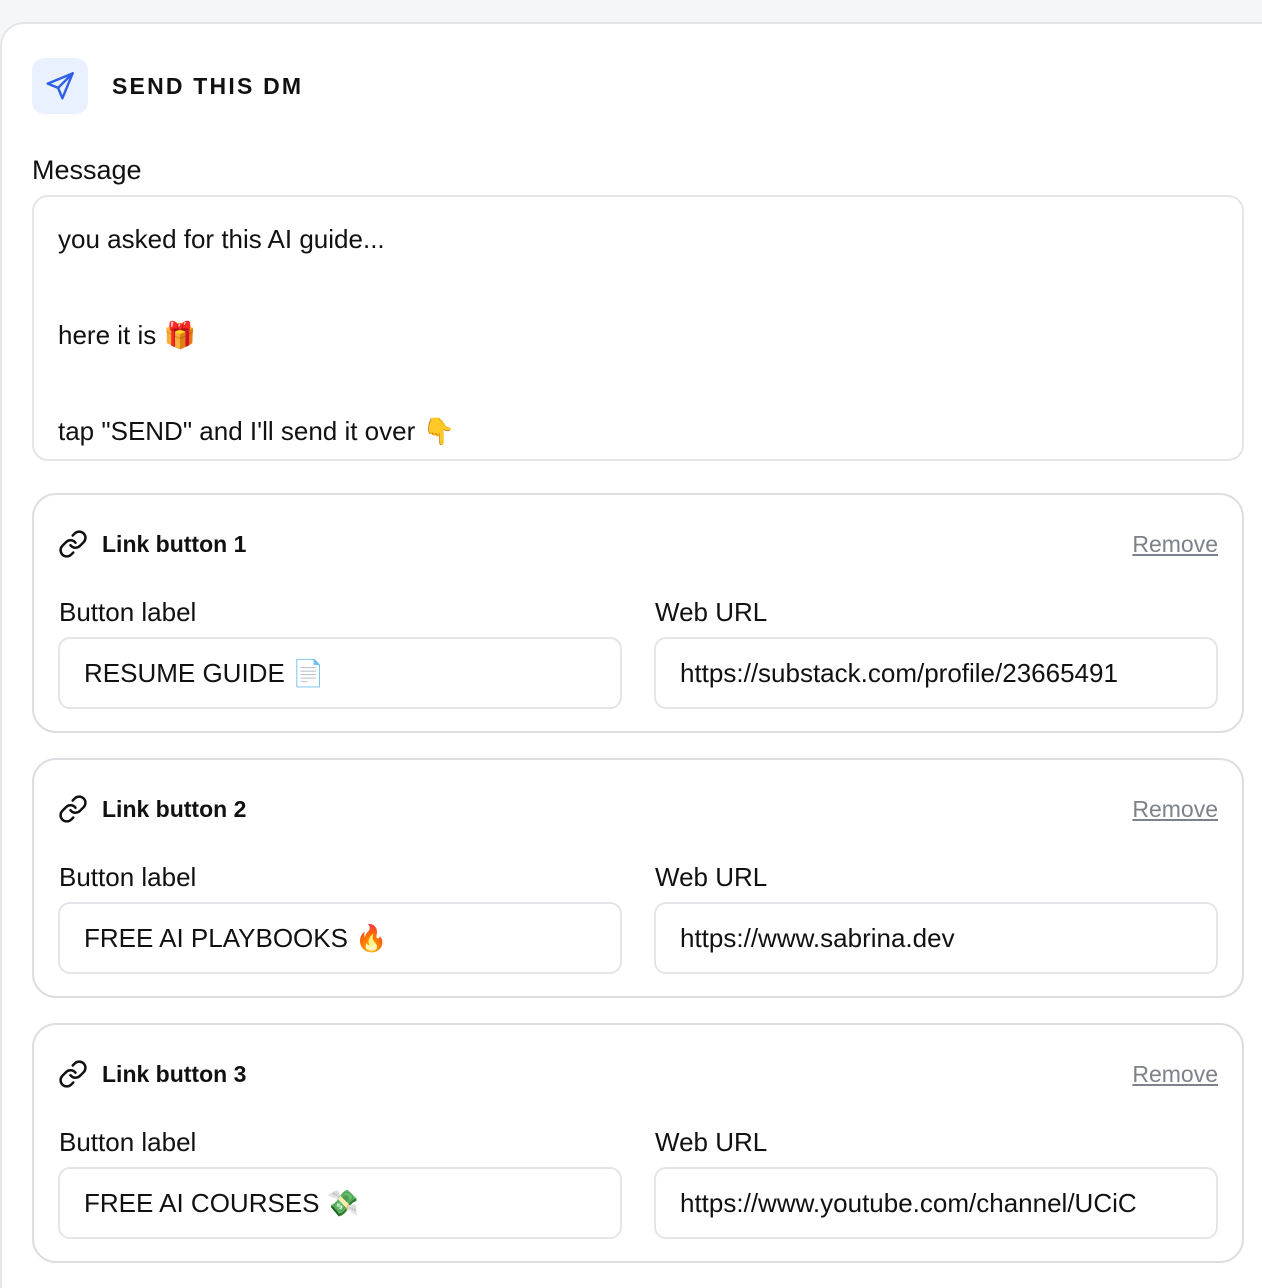 The image size is (1262, 1288). What do you see at coordinates (174, 1073) in the screenshot?
I see `link-button-title: Link button 3` at bounding box center [174, 1073].